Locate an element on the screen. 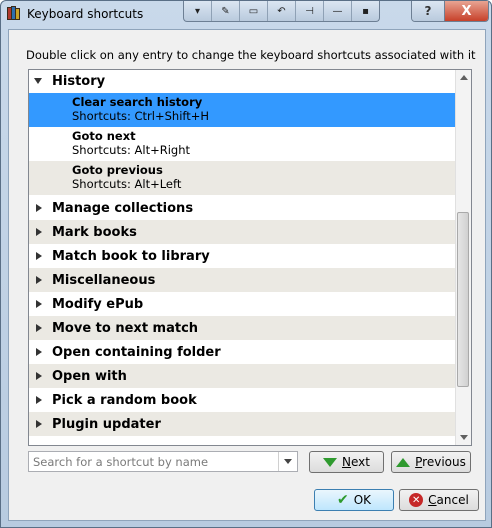 The width and height of the screenshot is (492, 528). shortcut-name: Goto previous is located at coordinates (117, 170).